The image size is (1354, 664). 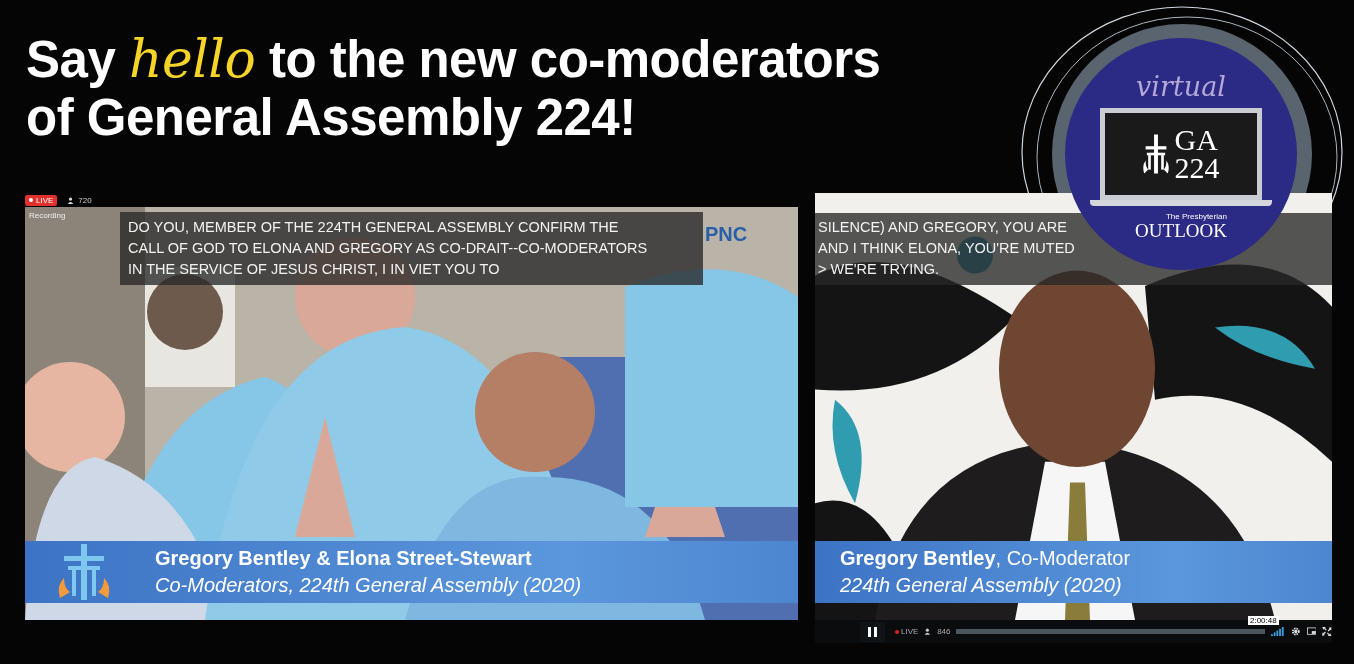 I want to click on live-indicator: LIVE, so click(x=907, y=631).